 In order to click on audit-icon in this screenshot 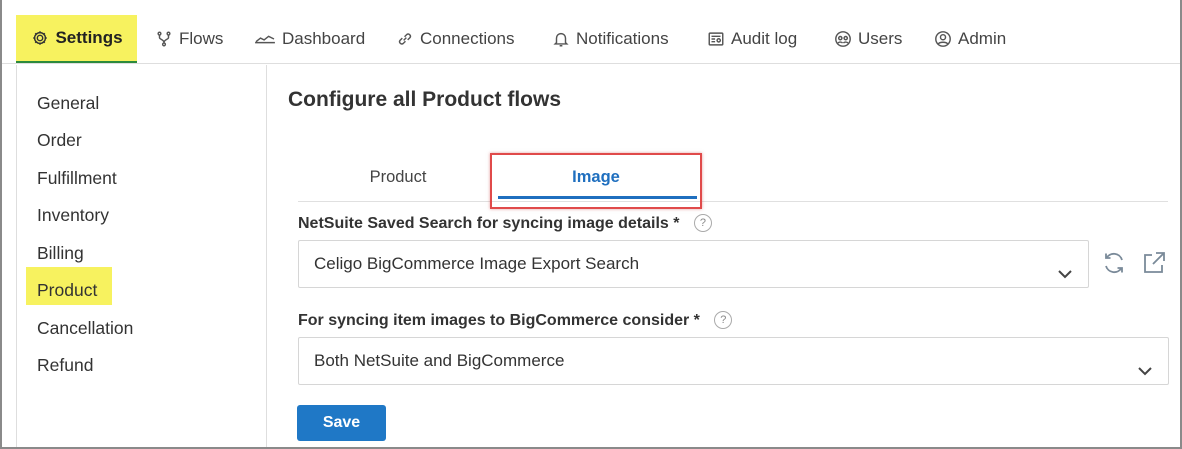, I will do `click(716, 39)`.